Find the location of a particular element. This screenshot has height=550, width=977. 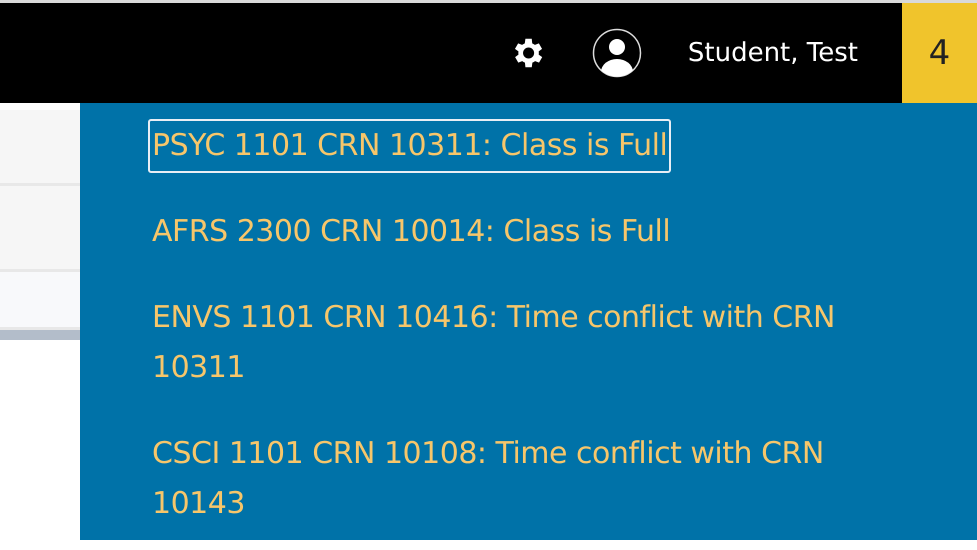

profile-button is located at coordinates (617, 53).